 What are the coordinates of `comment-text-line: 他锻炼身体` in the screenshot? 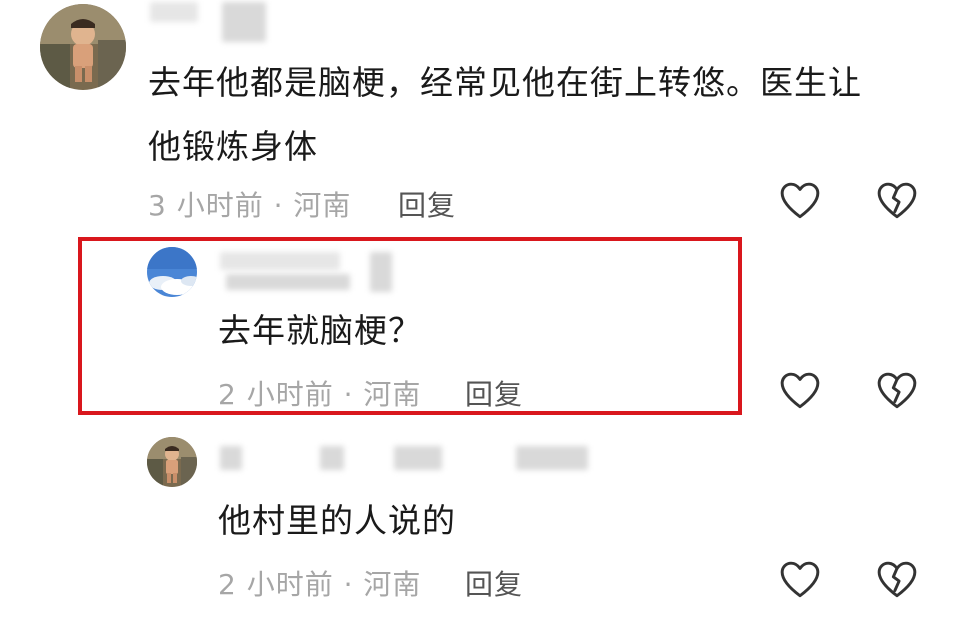 It's located at (233, 146).